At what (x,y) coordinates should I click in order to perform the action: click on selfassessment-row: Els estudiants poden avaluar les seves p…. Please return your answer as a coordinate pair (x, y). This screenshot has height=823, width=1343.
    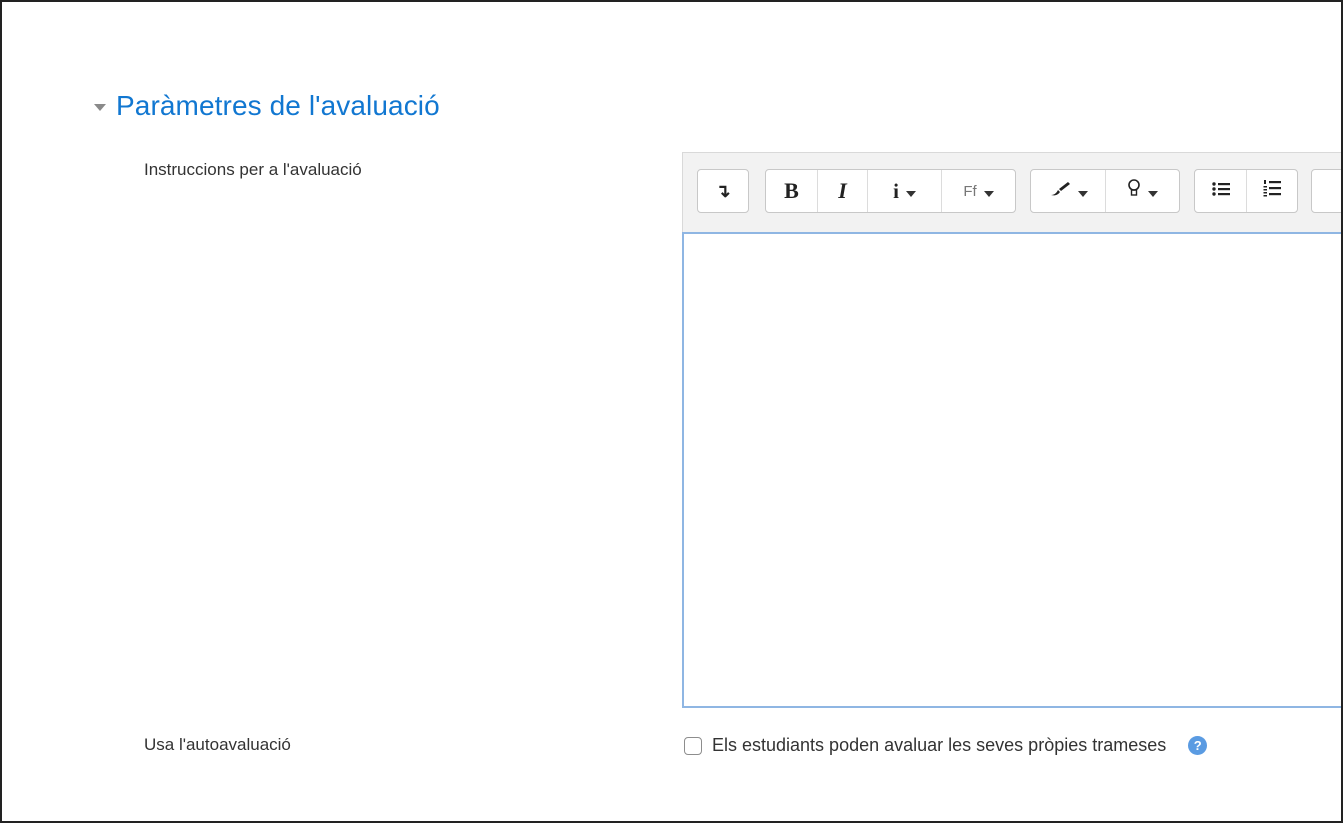
    Looking at the image, I should click on (946, 745).